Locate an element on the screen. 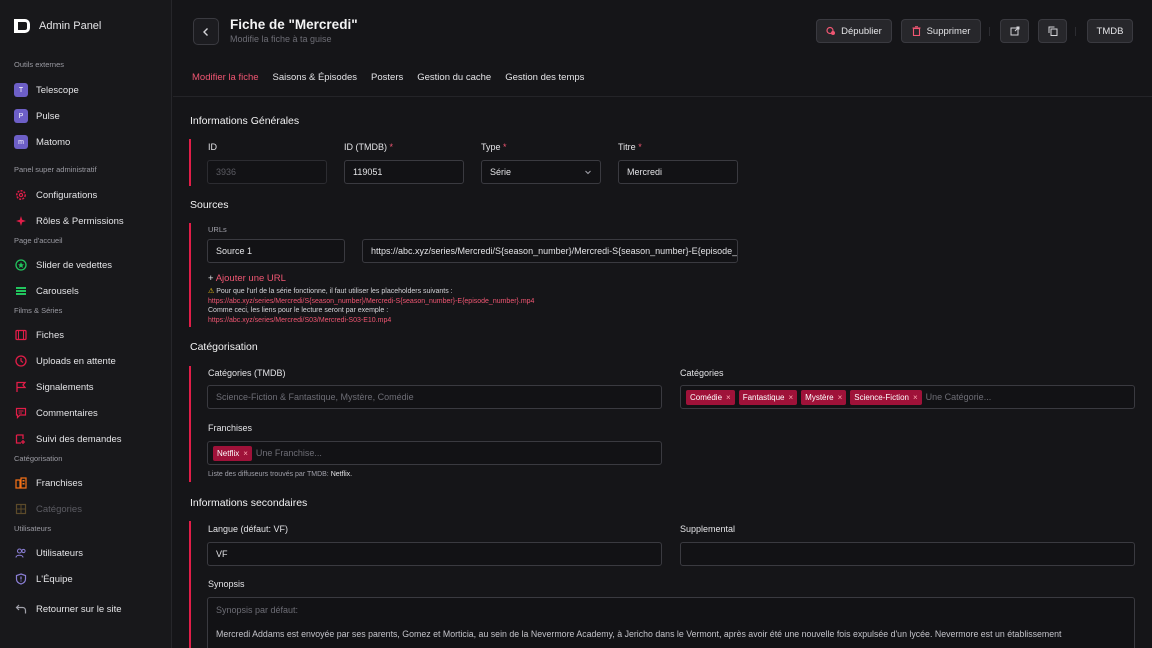 This screenshot has height=648, width=1152. sidebar-item-utilisateurs: Utilisateurs is located at coordinates (85, 553).